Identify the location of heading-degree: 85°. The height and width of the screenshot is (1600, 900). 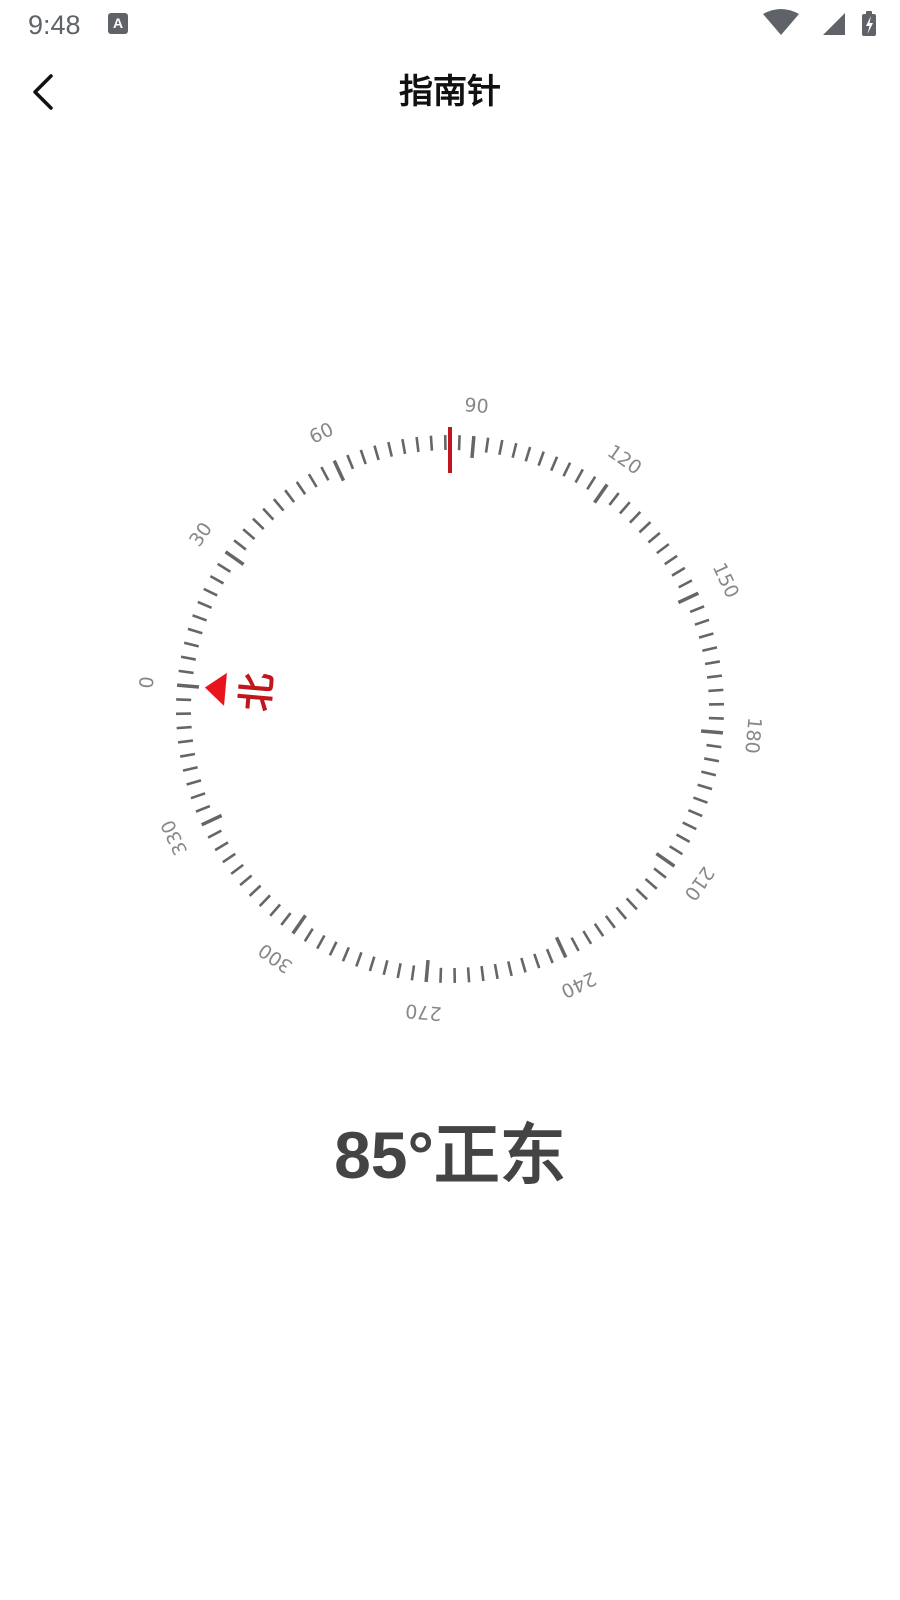
(384, 1155).